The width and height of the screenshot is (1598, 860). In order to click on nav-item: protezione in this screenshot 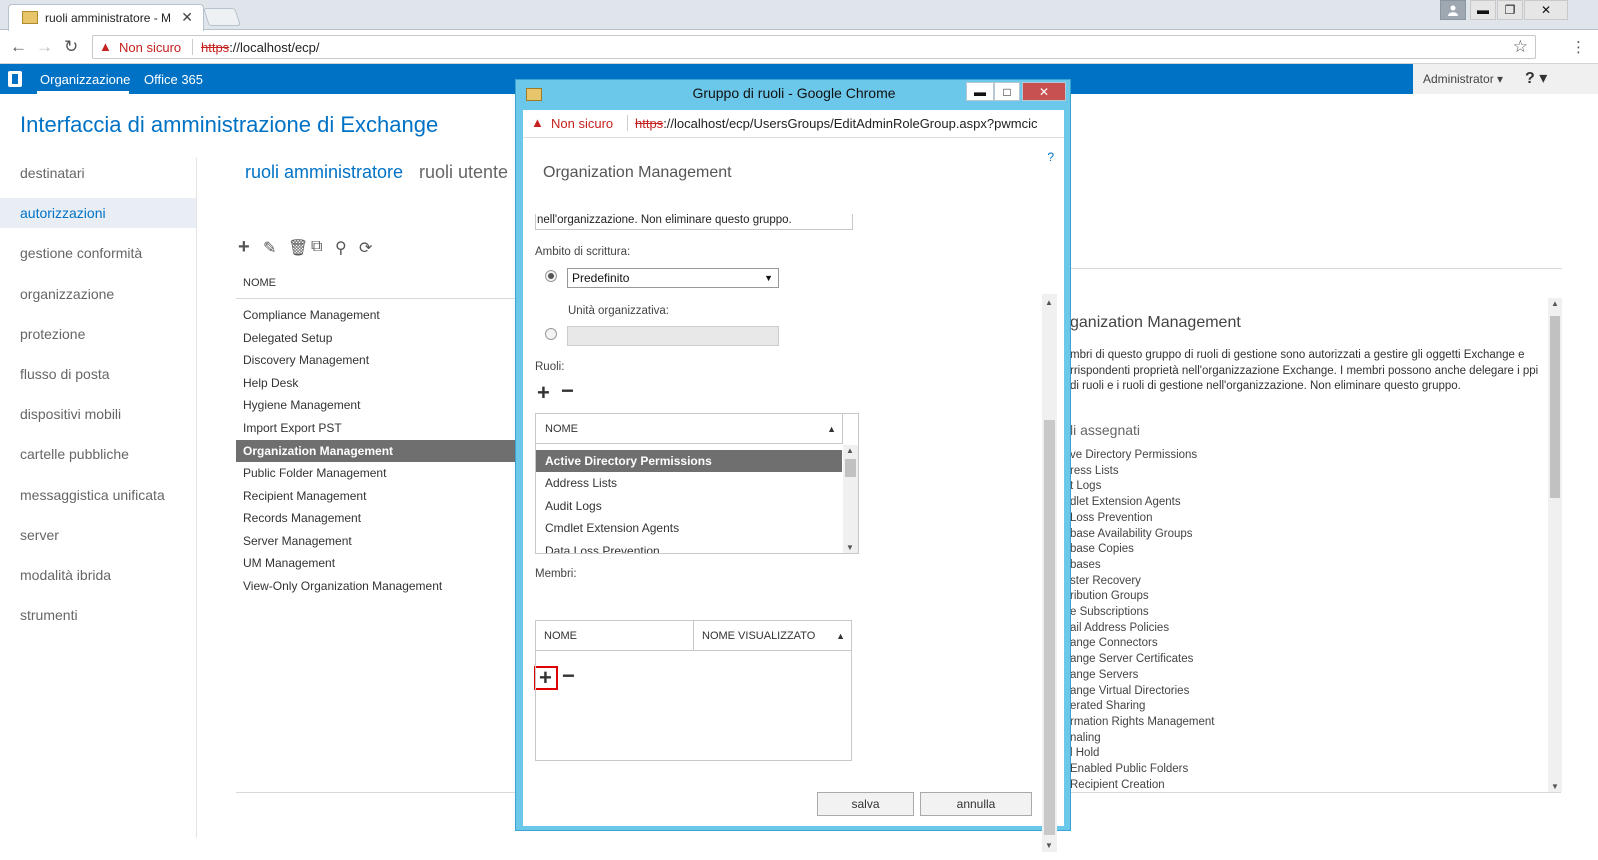, I will do `click(98, 334)`.